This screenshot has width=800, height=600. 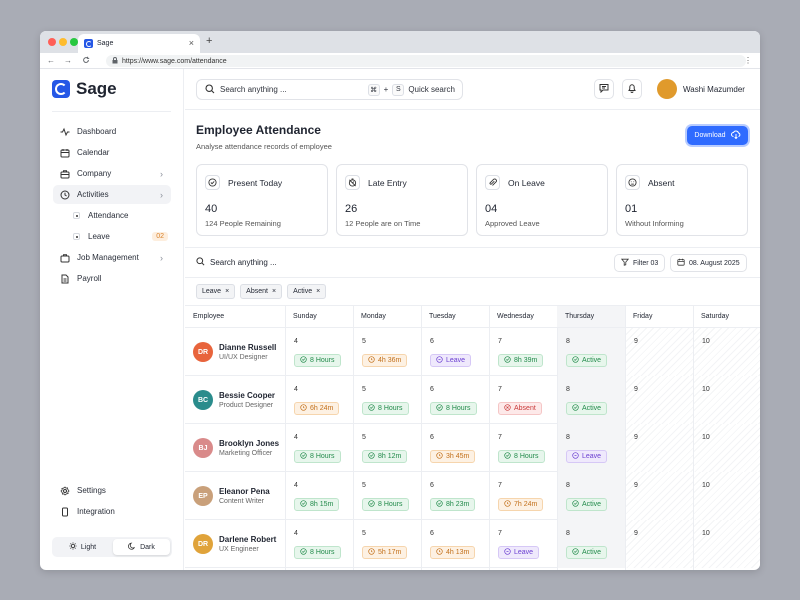 I want to click on card-title: Present Today, so click(x=255, y=182).